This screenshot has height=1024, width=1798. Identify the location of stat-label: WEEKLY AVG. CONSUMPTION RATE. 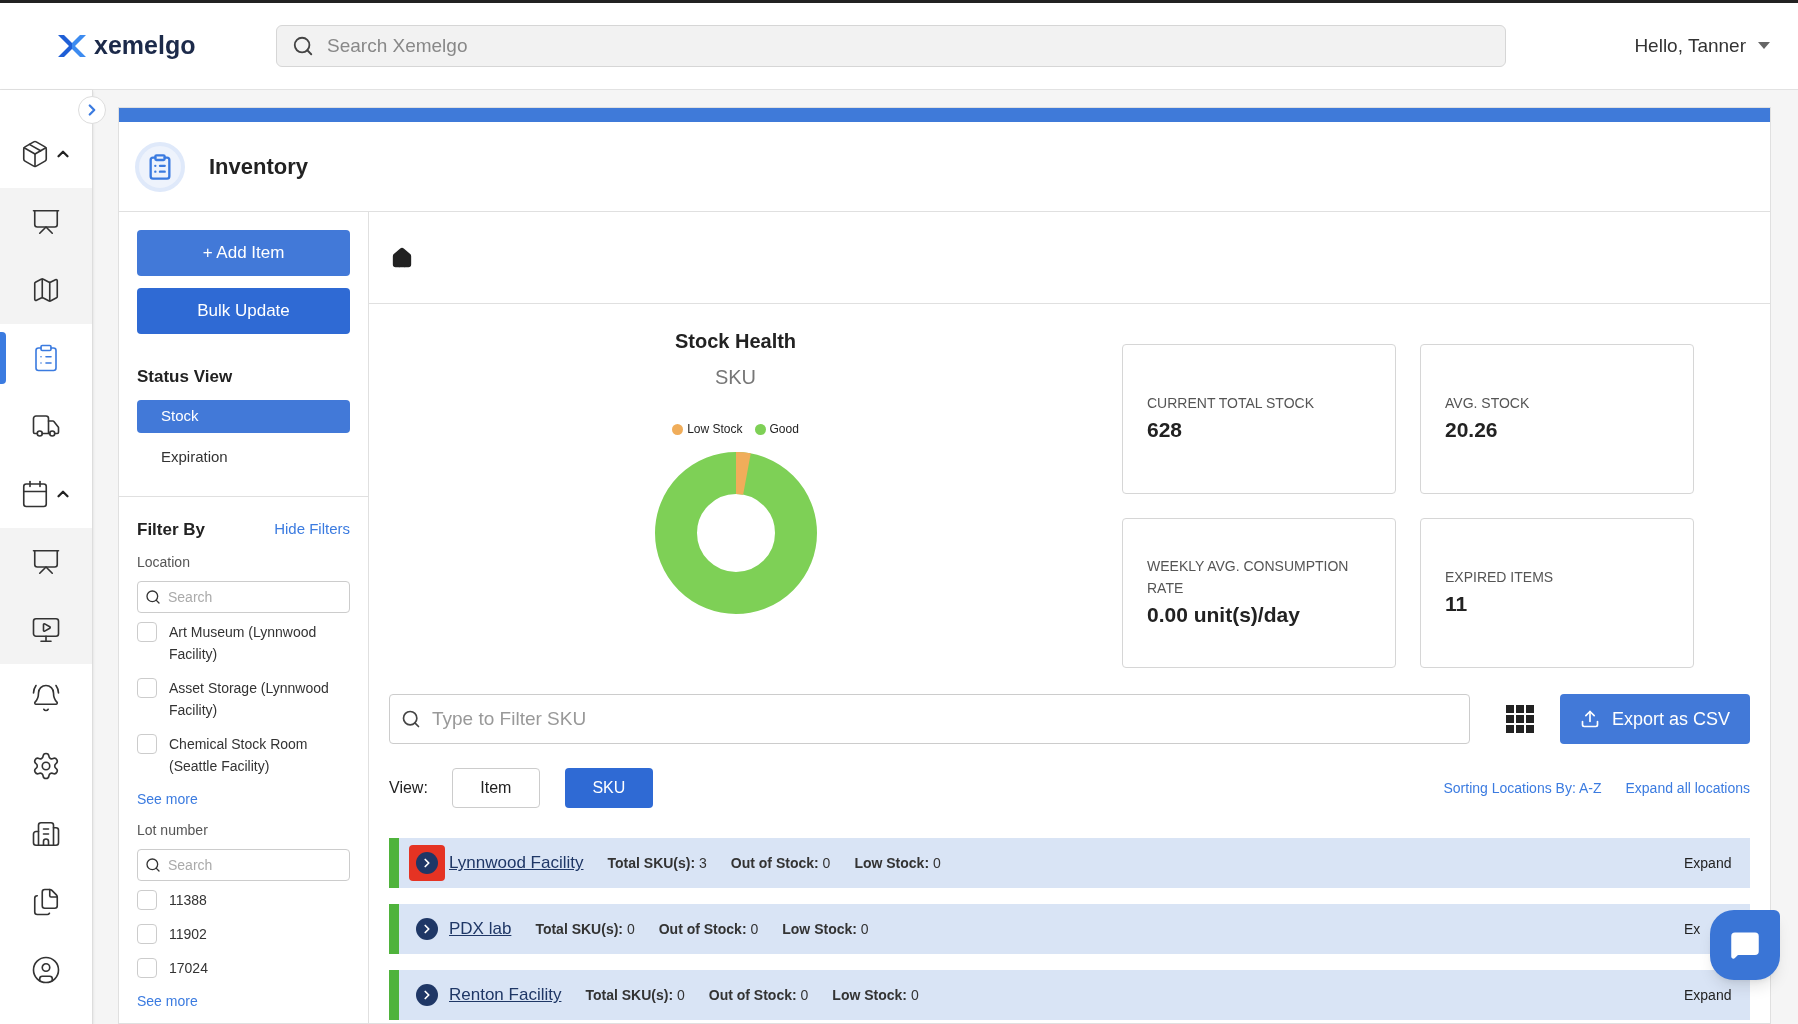
(1248, 578).